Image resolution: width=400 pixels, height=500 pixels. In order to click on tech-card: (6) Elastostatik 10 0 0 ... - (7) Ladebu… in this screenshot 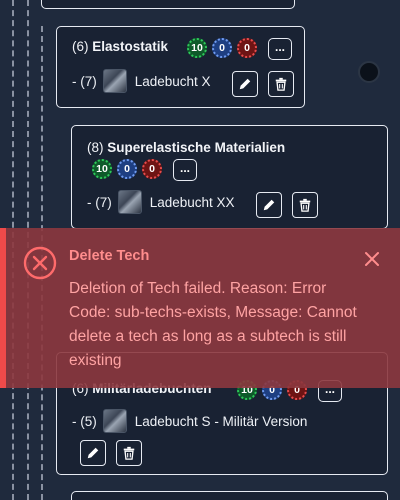, I will do `click(180, 67)`.